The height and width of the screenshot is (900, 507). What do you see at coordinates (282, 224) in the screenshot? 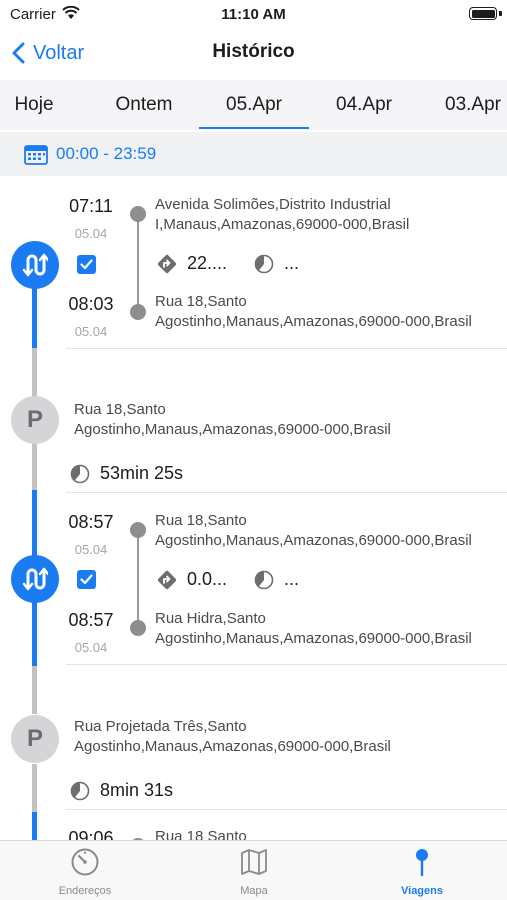
I see `address-line: I,Manaus,Amazonas,69000-000,Brasil` at bounding box center [282, 224].